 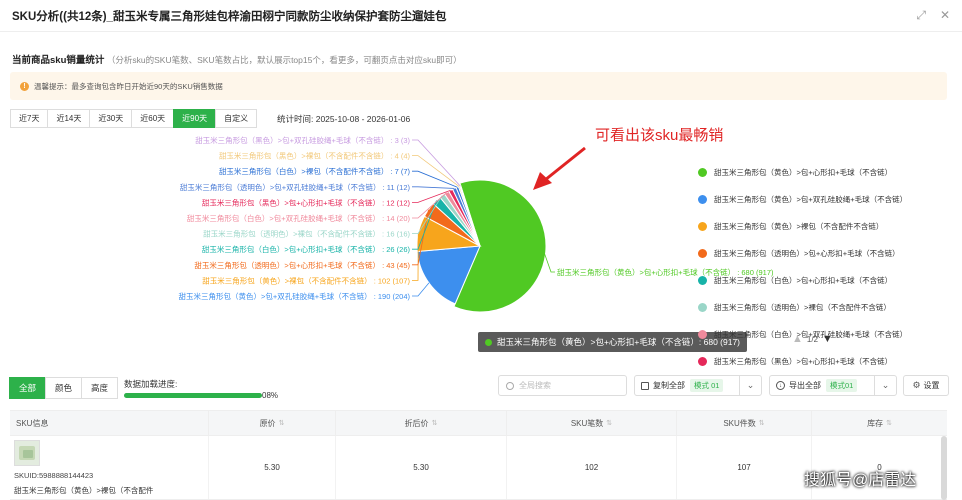 I want to click on settings-label: 设置, so click(x=931, y=385).